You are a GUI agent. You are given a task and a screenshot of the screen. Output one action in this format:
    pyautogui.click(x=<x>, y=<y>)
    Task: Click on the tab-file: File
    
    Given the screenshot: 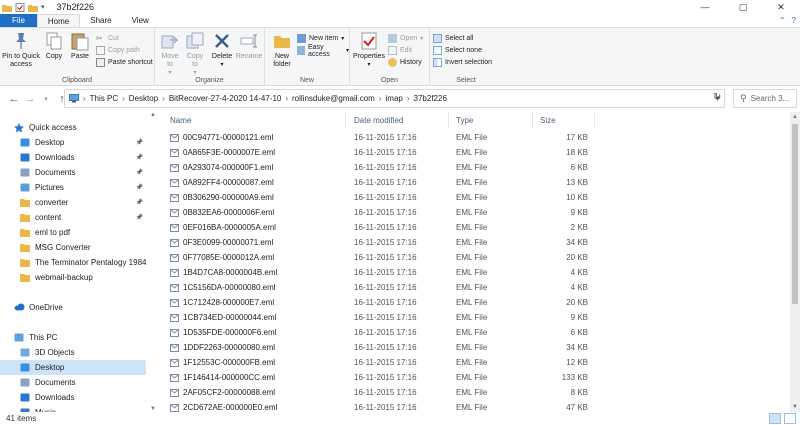 What is the action you would take?
    pyautogui.click(x=18, y=20)
    